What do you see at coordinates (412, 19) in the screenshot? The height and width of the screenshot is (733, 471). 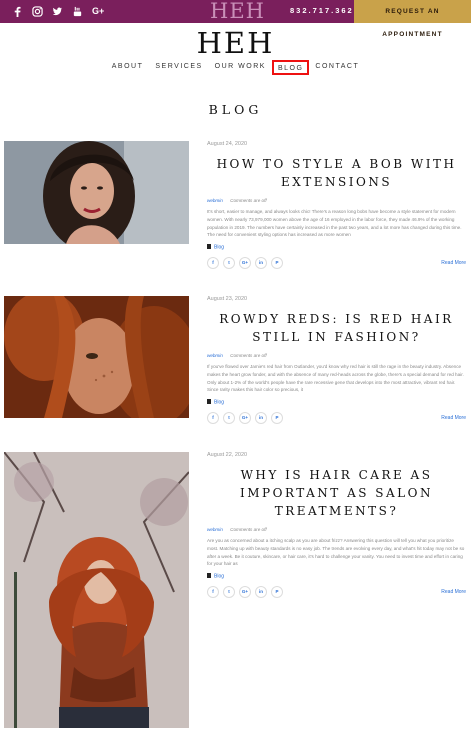 I see `request-appointment-button: REQUEST AN APPOINTMENT` at bounding box center [412, 19].